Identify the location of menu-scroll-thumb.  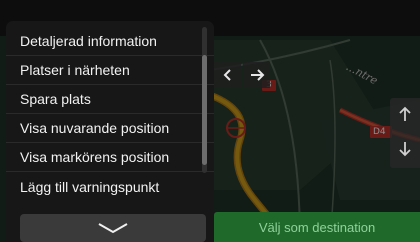
(204, 110).